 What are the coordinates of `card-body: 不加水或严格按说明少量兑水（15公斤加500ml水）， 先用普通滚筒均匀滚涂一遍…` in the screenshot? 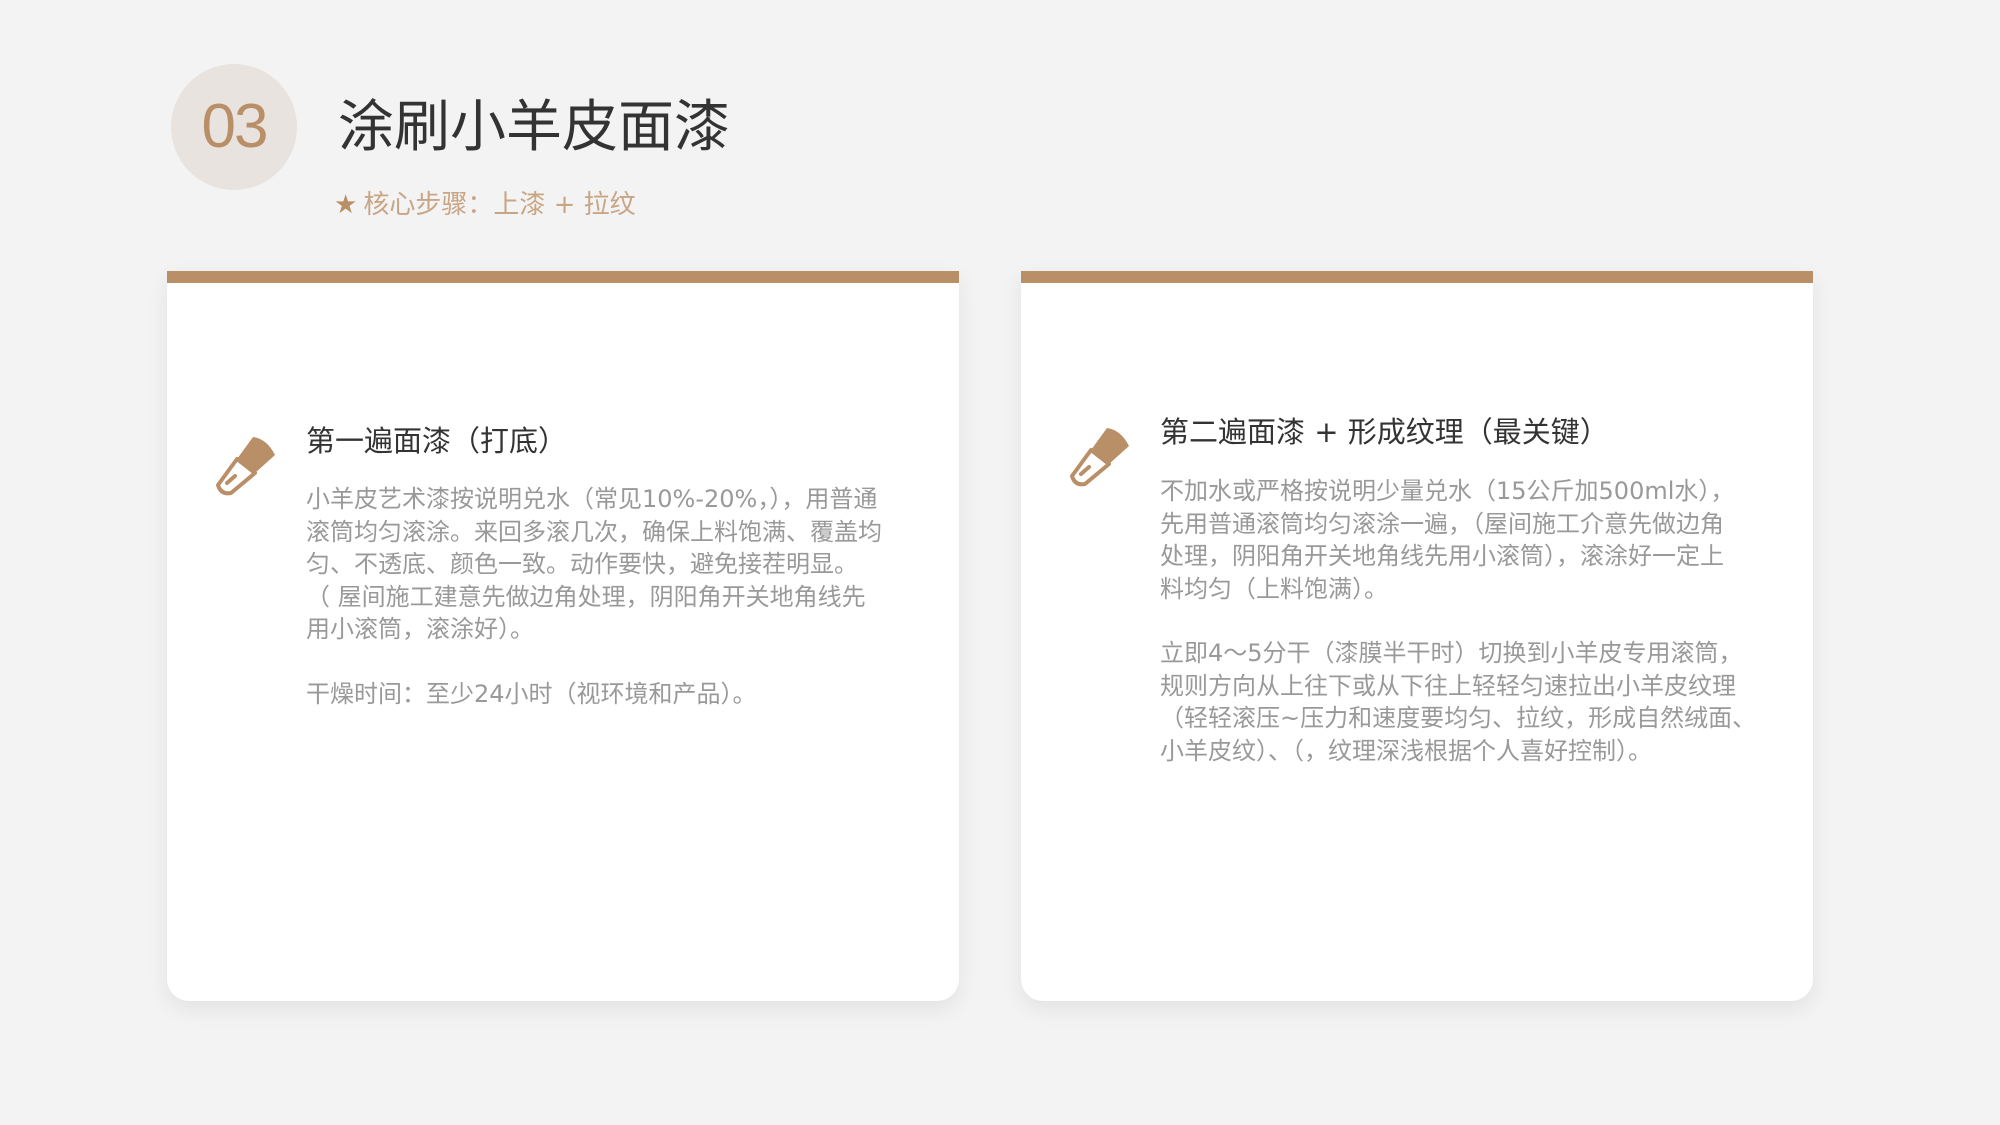 It's located at (1460, 637).